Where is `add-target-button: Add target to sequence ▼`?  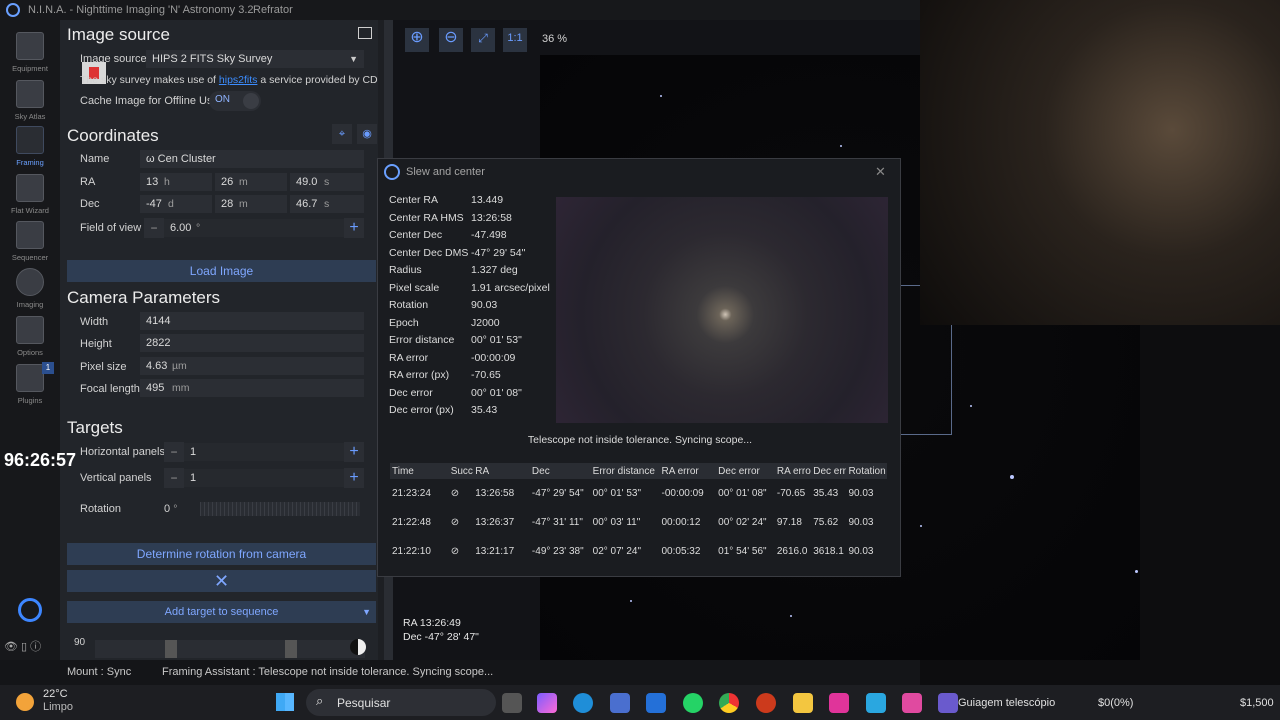
add-target-button: Add target to sequence ▼ is located at coordinates (221, 612).